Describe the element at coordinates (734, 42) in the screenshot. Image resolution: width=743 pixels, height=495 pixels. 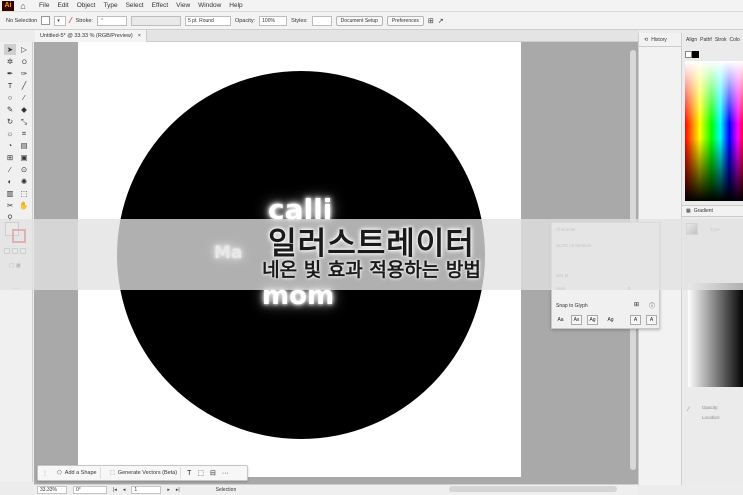
I see `tab-color: Colo` at that location.